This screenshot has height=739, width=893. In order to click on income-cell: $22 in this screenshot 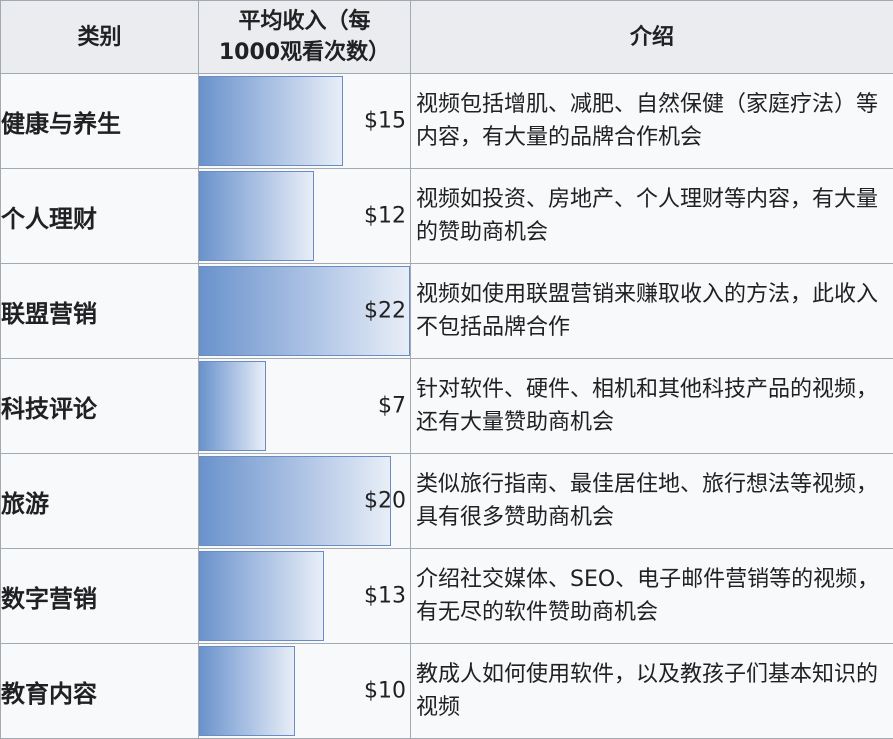, I will do `click(305, 311)`.